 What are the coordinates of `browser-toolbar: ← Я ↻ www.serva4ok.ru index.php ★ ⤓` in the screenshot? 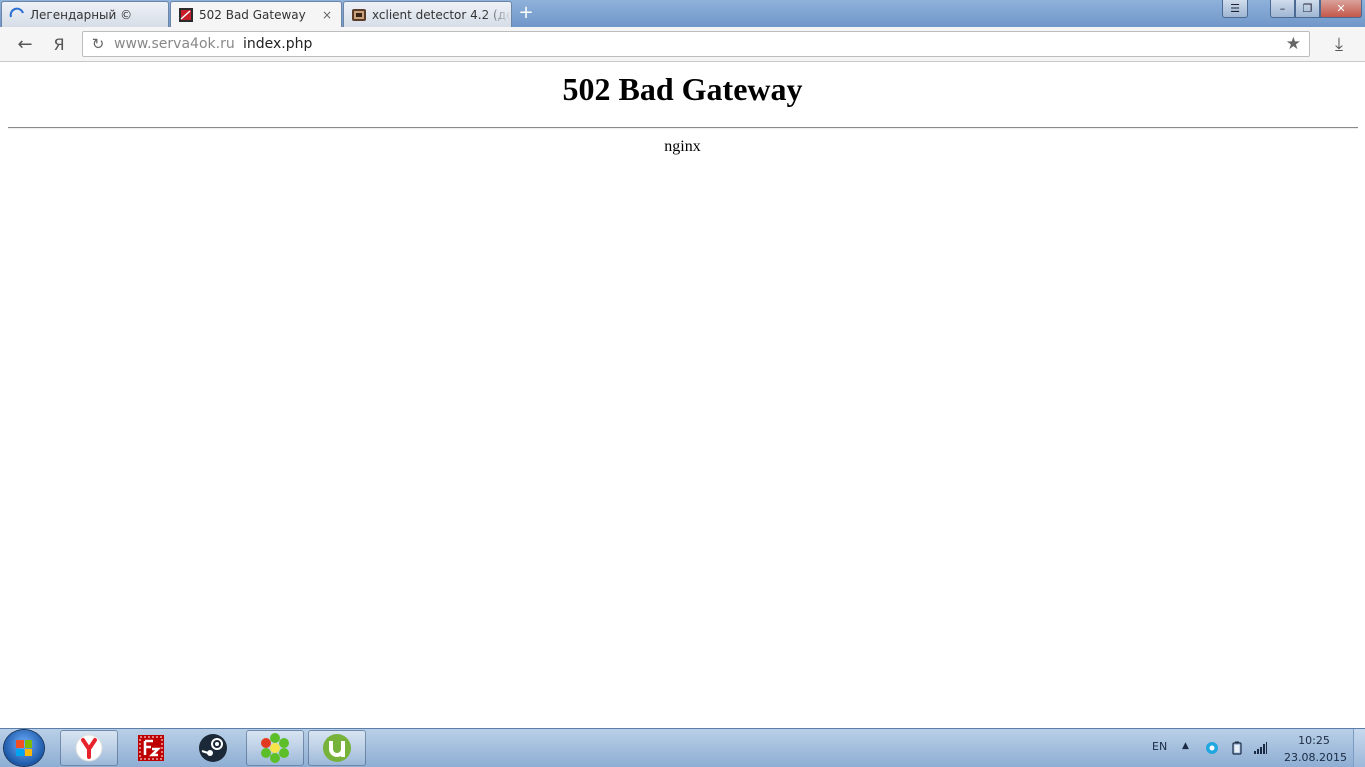 It's located at (682, 44).